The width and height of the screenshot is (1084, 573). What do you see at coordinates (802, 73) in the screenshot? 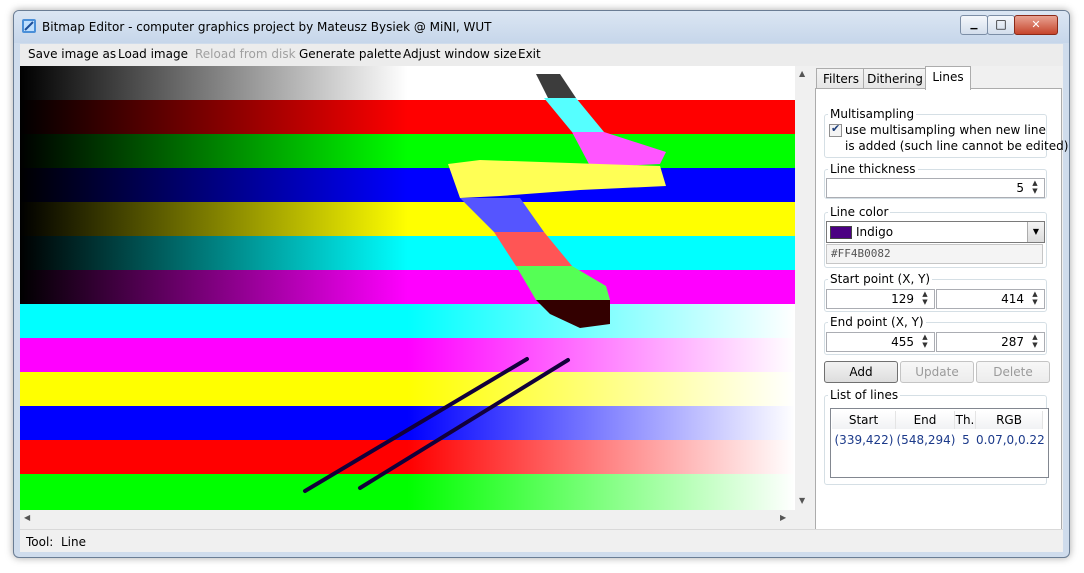
I see `scroll-up-icon: ▲` at bounding box center [802, 73].